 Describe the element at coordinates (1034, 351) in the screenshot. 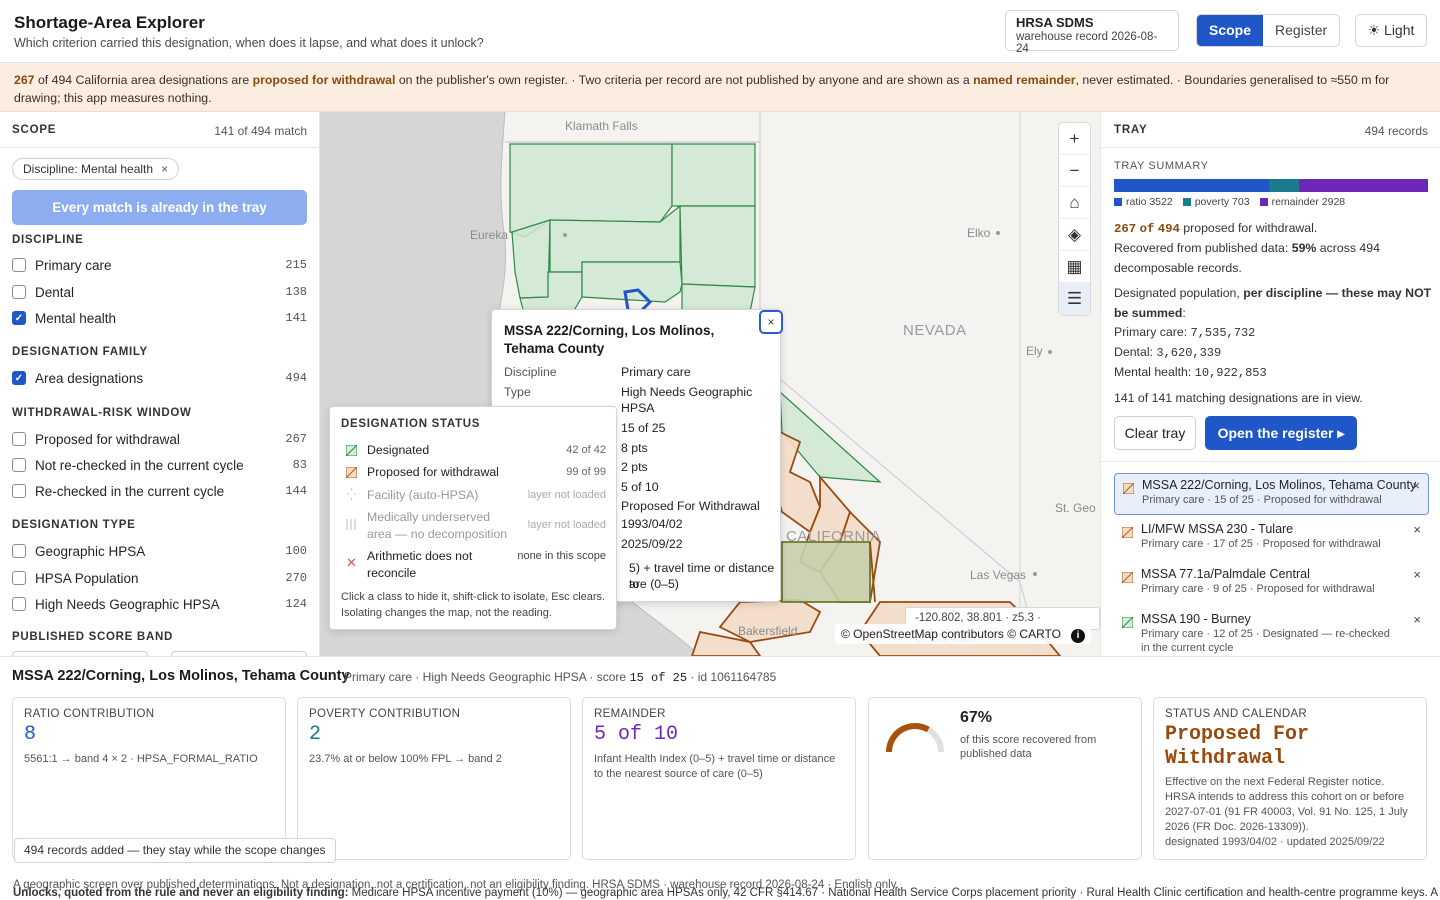

I see `map-label-ely: Ely` at that location.